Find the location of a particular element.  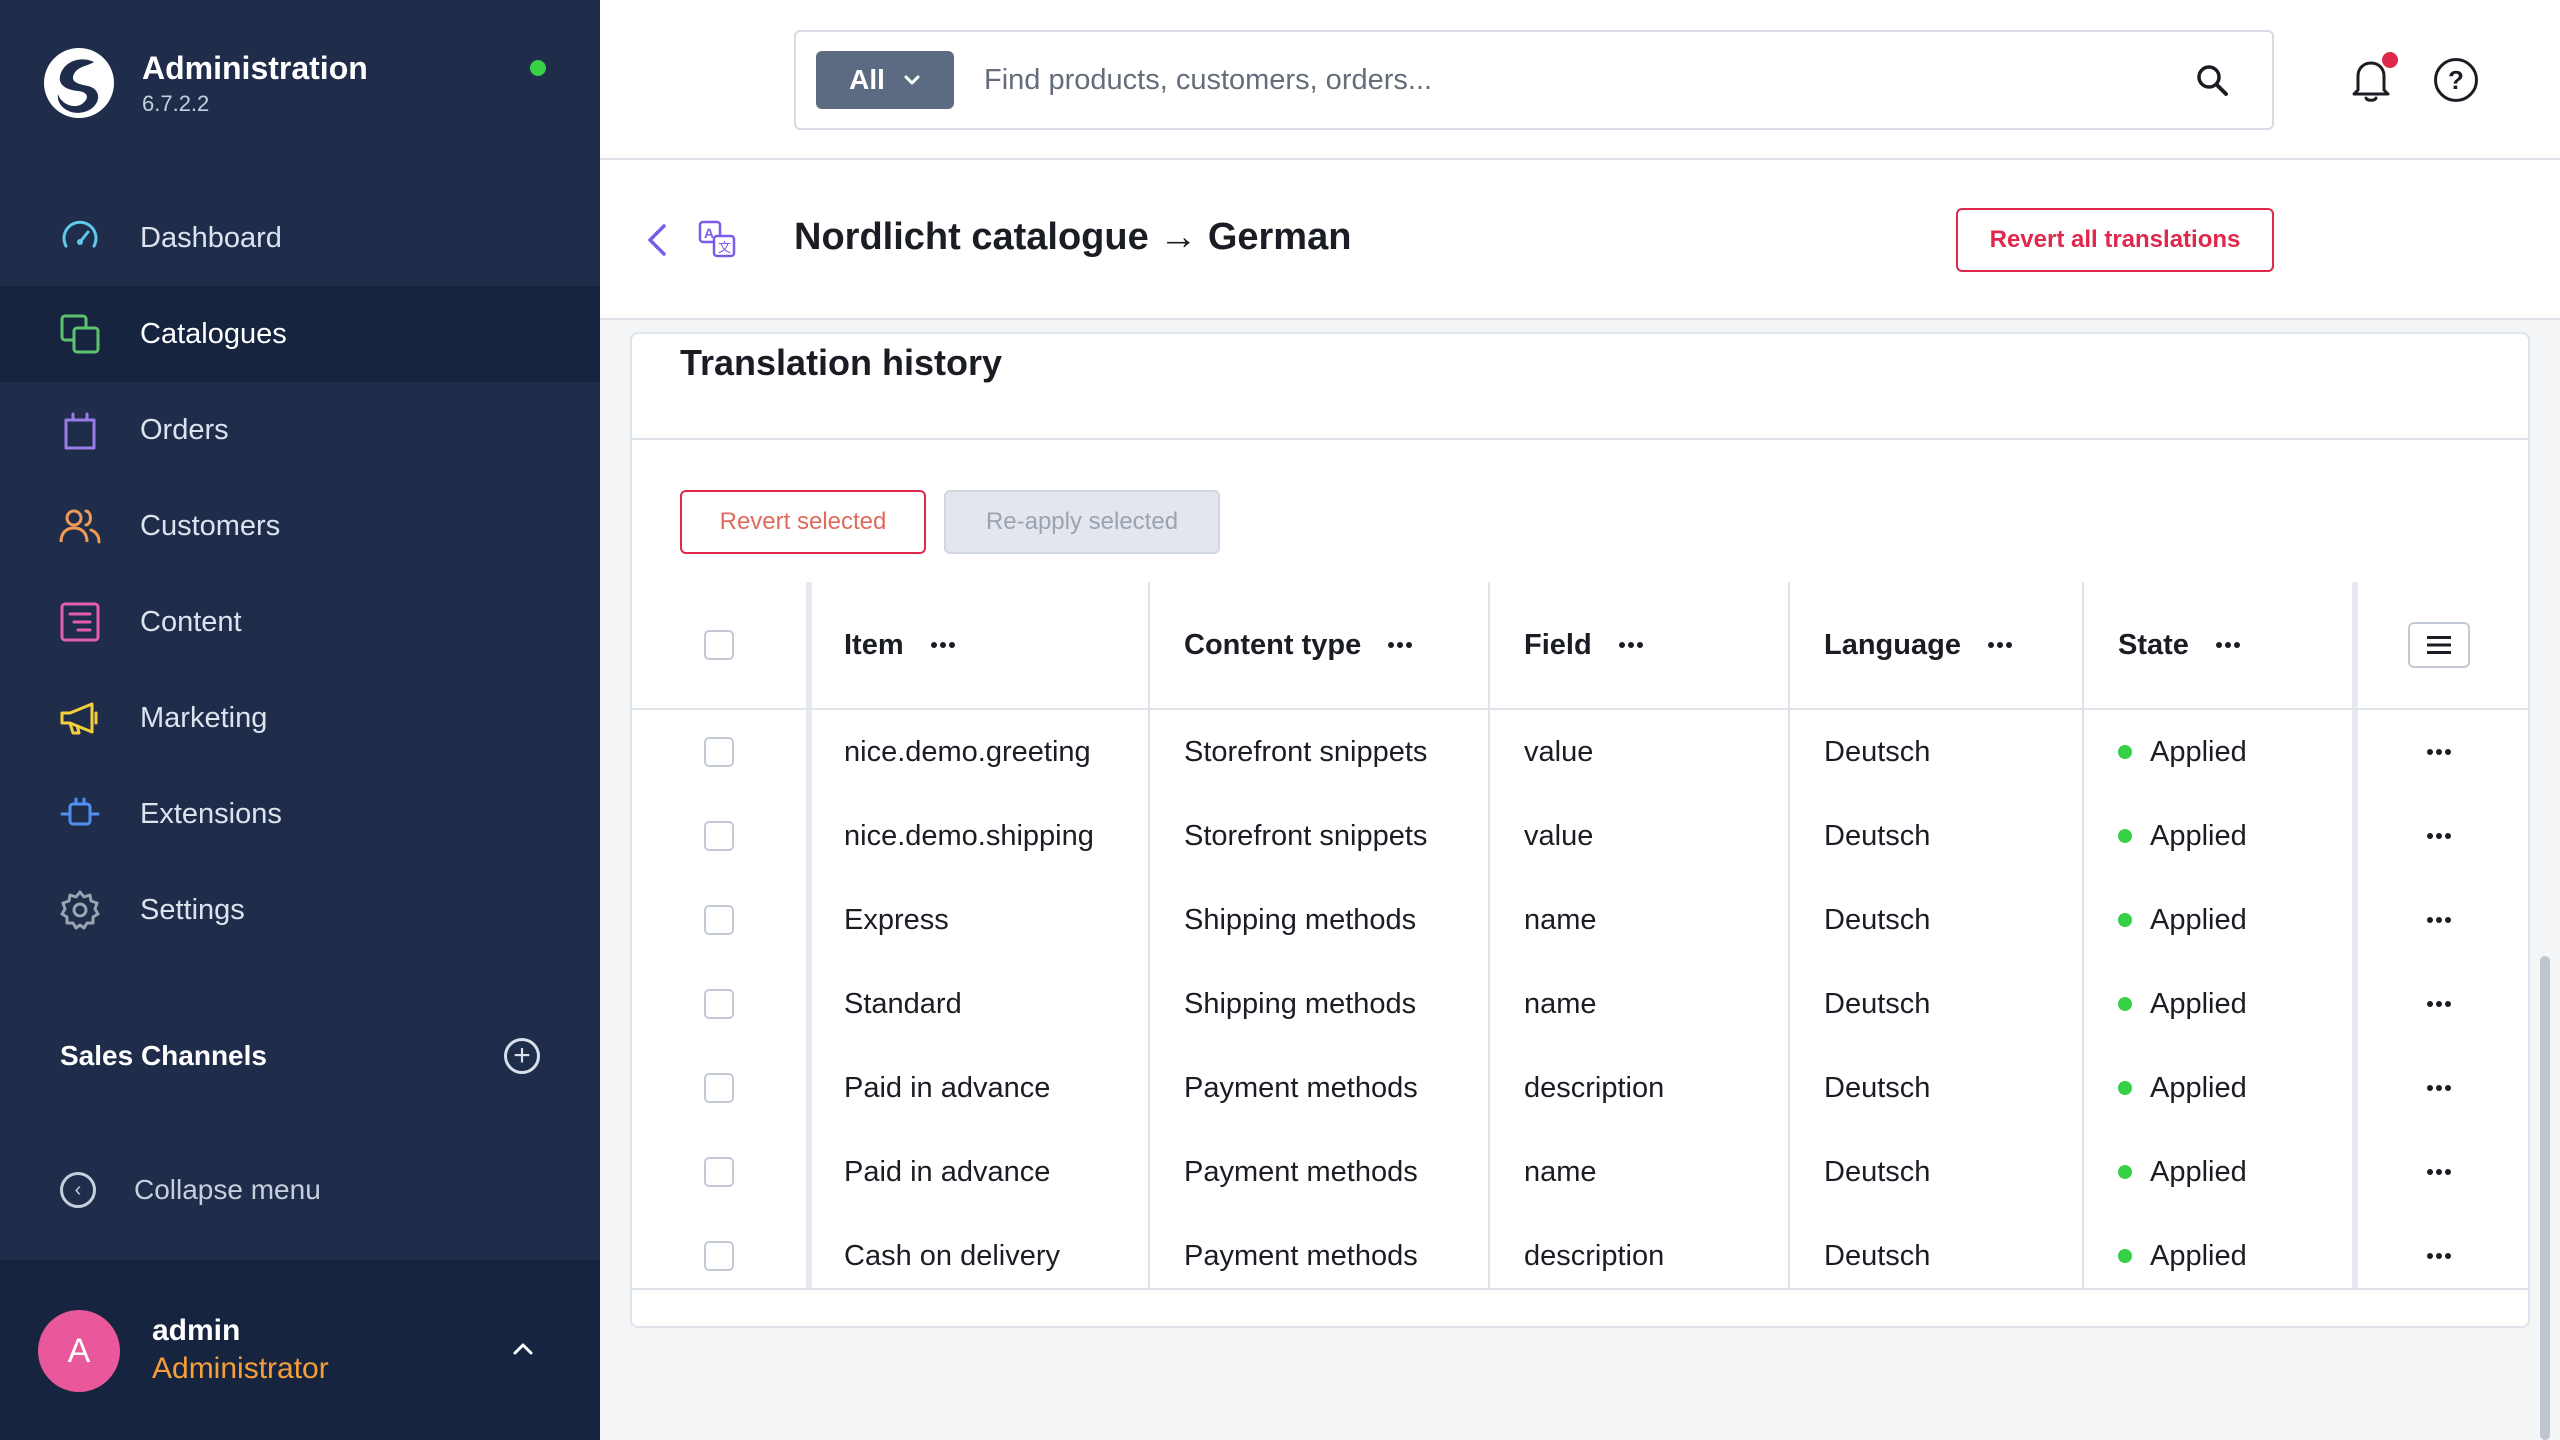

brand: Administration 6.7.2.2 is located at coordinates (205, 83).